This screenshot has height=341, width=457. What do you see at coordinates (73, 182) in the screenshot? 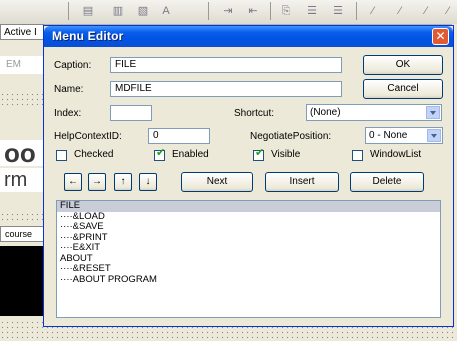
I see `move-left-button: ←` at bounding box center [73, 182].